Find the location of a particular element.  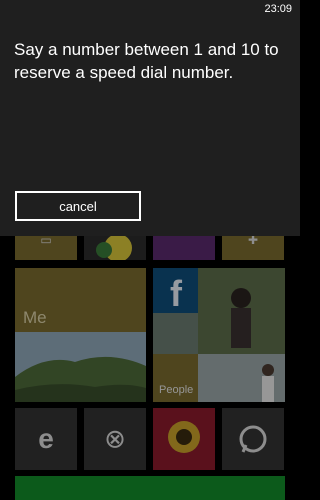

internet-explorer-icon: e is located at coordinates (46, 438).